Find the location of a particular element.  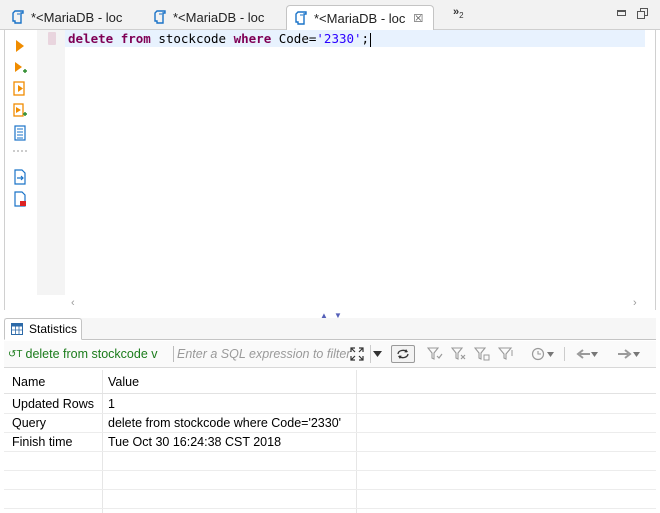

row-value-cell: 1 is located at coordinates (111, 404).